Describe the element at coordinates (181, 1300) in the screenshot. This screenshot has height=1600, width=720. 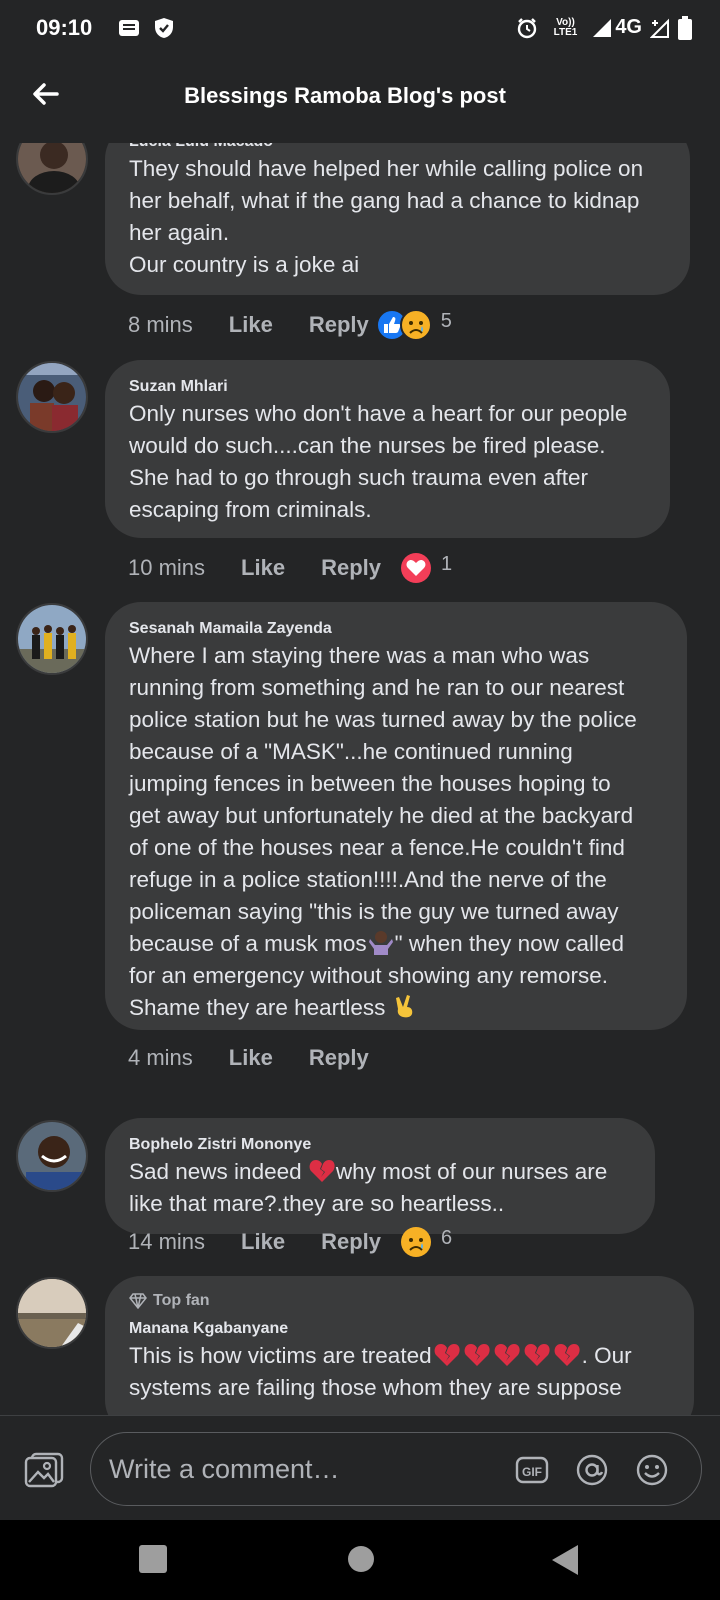
I see `top-fan-label: Top fan` at that location.